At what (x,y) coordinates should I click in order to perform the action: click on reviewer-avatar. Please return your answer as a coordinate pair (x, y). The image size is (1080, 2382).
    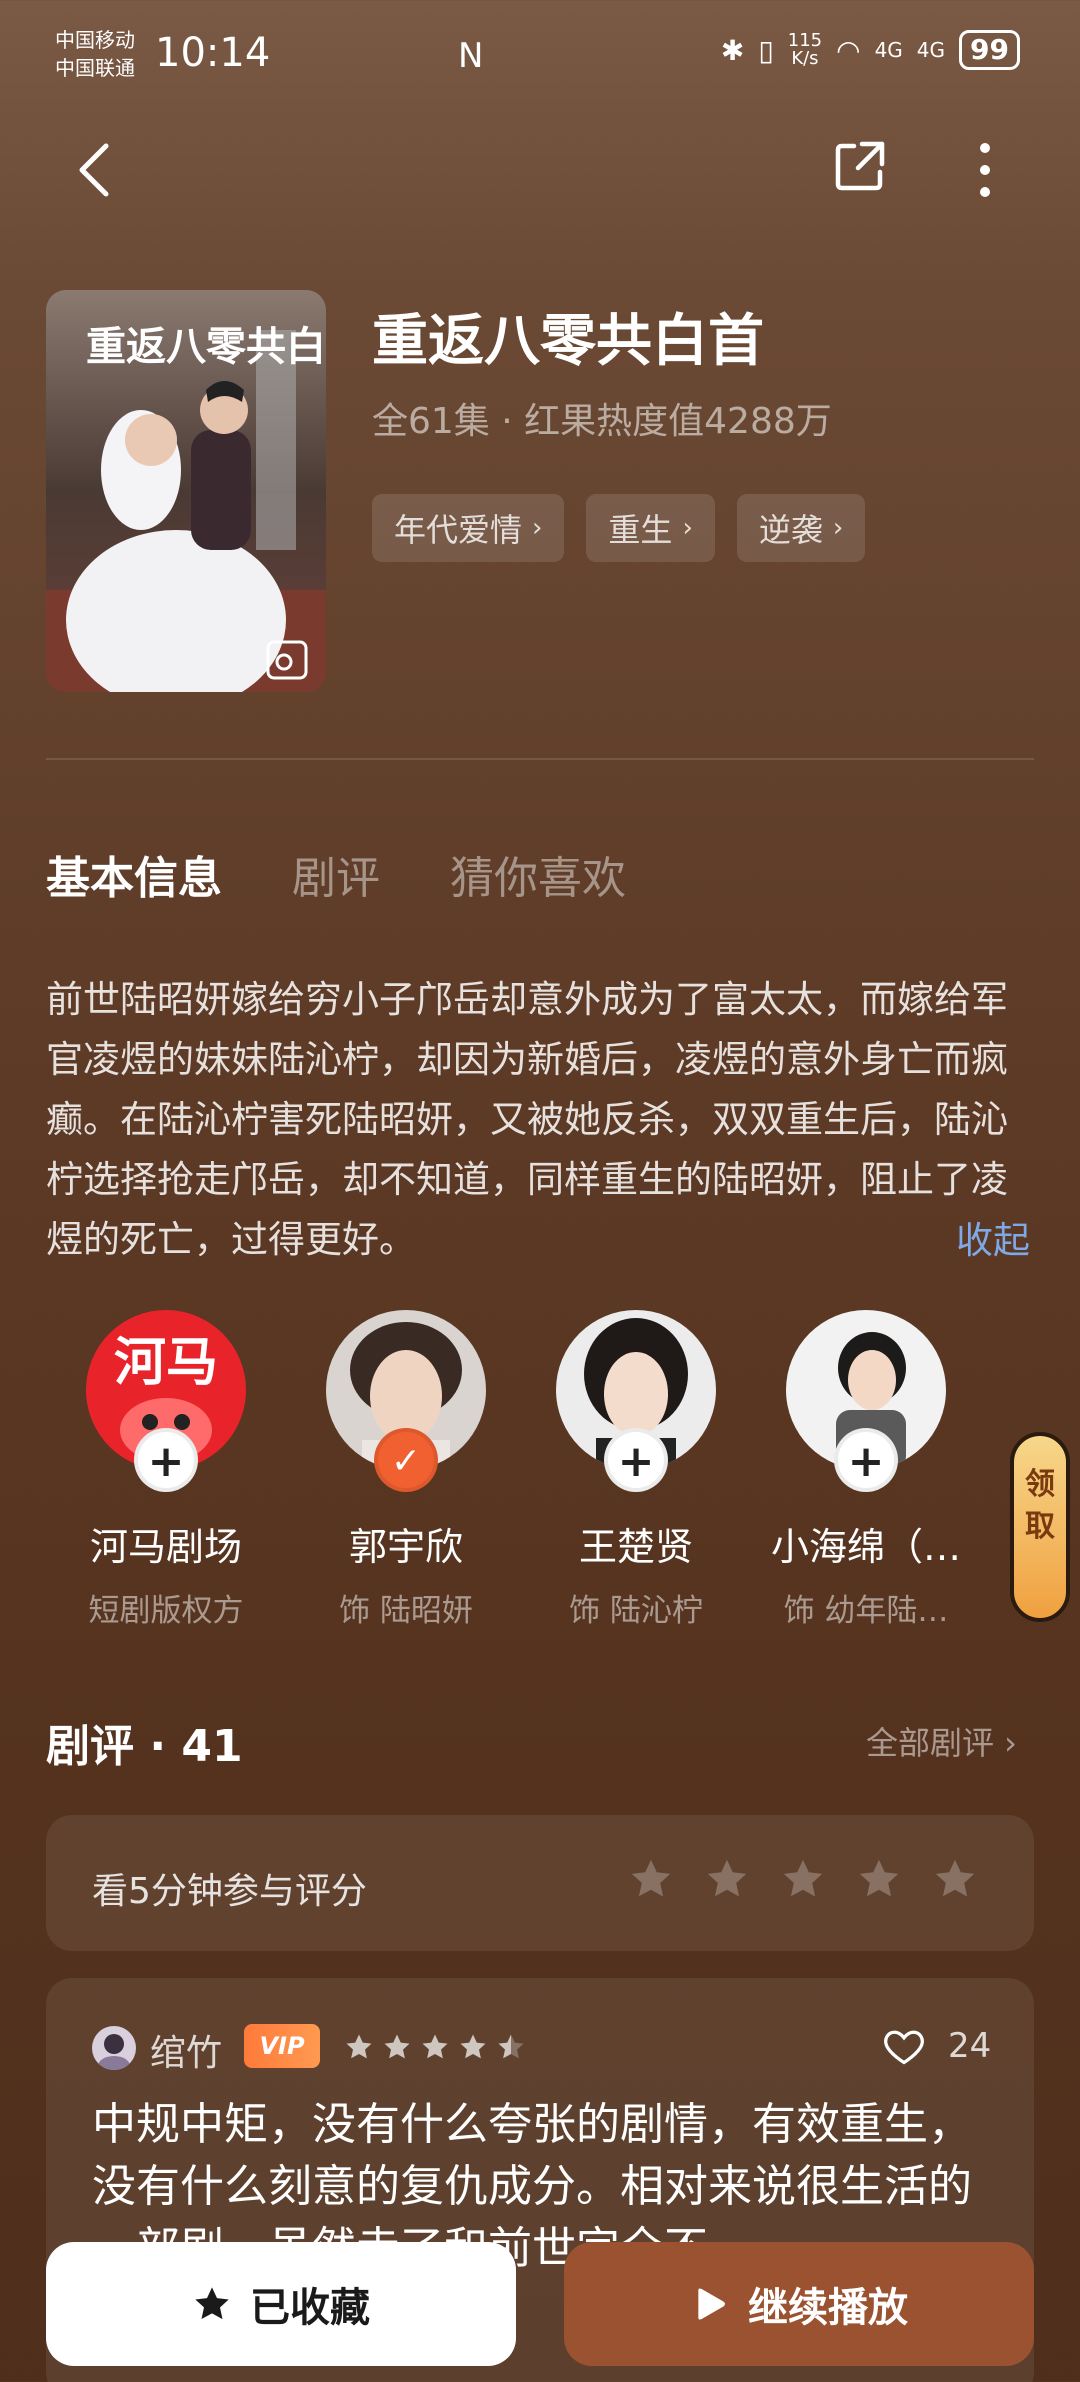
    Looking at the image, I should click on (114, 2048).